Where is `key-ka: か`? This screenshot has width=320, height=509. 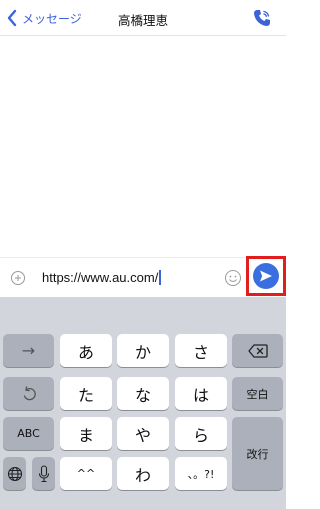
key-ka: か is located at coordinates (143, 350).